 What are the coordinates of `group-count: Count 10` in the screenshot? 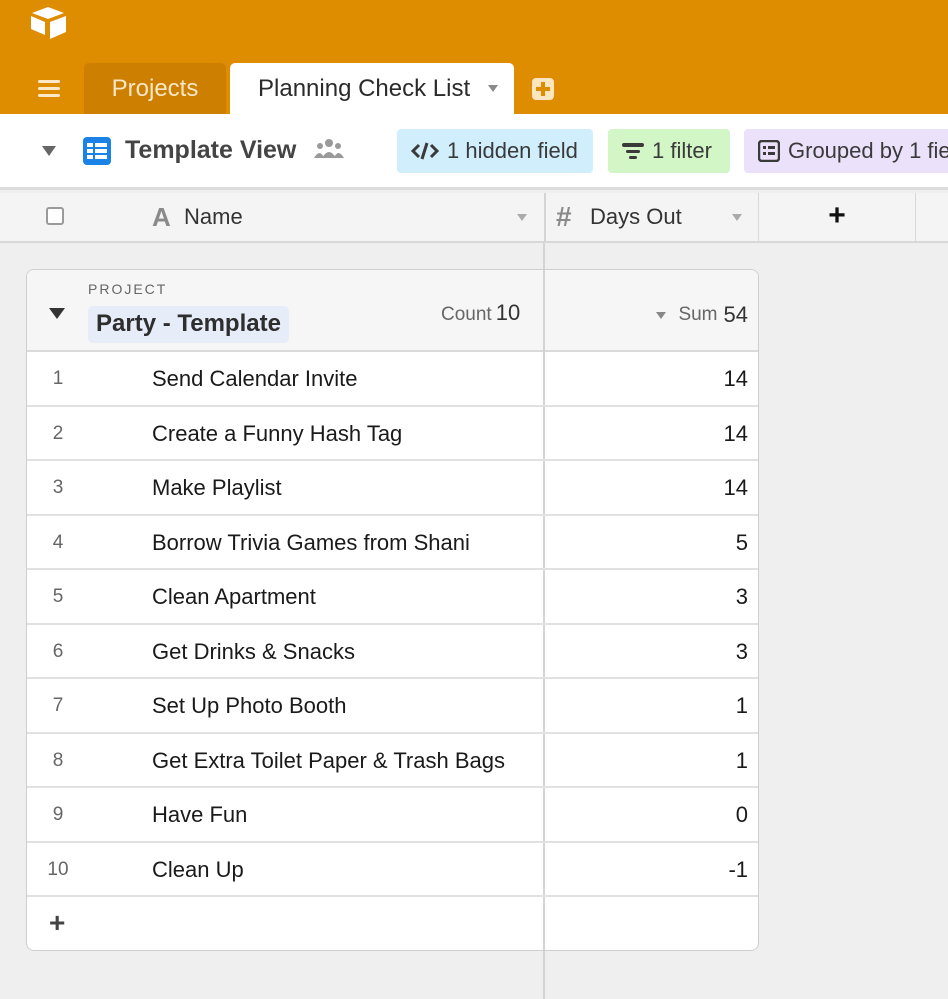 It's located at (480, 313).